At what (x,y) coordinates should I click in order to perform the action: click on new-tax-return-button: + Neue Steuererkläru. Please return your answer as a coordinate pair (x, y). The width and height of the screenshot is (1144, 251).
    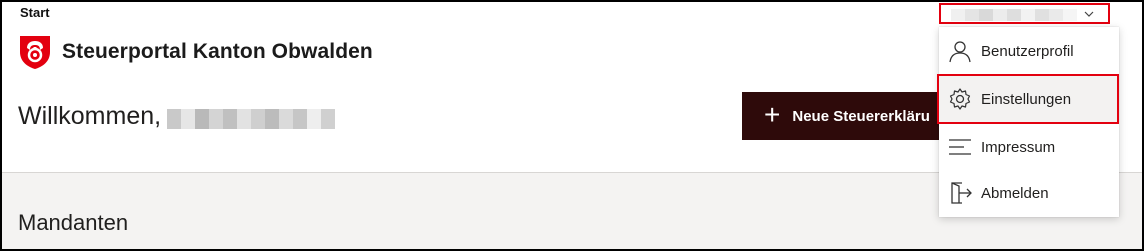
    Looking at the image, I should click on (847, 116).